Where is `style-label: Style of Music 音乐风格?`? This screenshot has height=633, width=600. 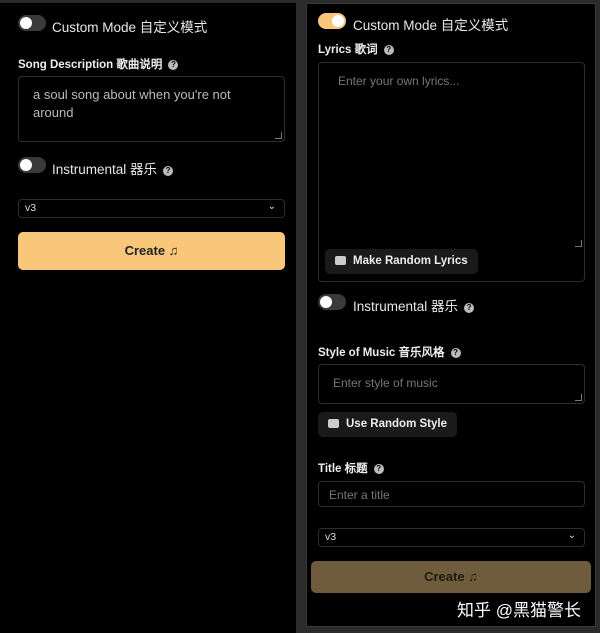
style-label: Style of Music 音乐风格? is located at coordinates (389, 352).